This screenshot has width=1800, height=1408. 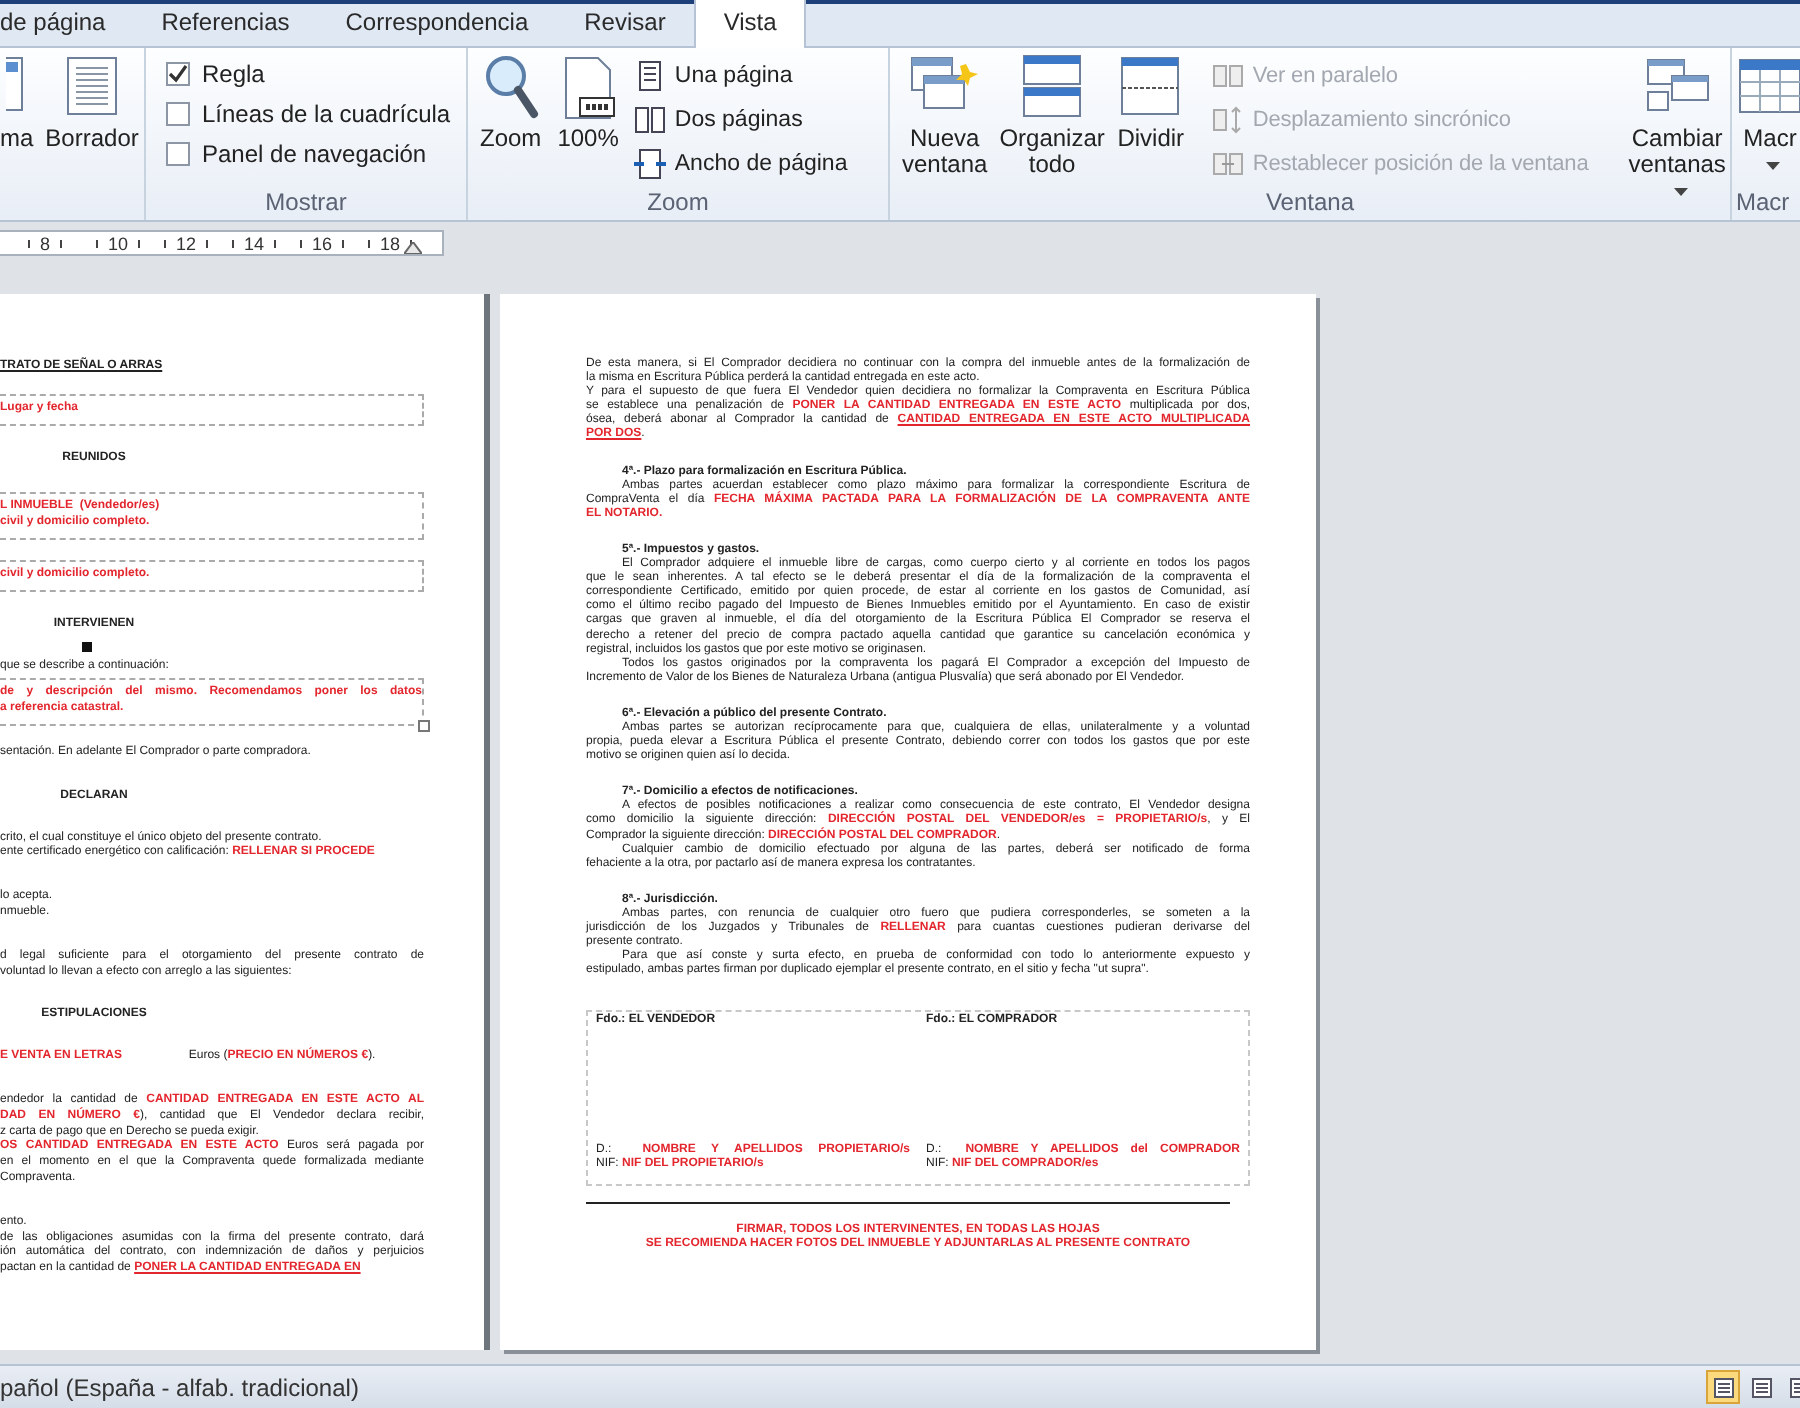 What do you see at coordinates (741, 76) in the screenshot?
I see `ribbon-button: Una página` at bounding box center [741, 76].